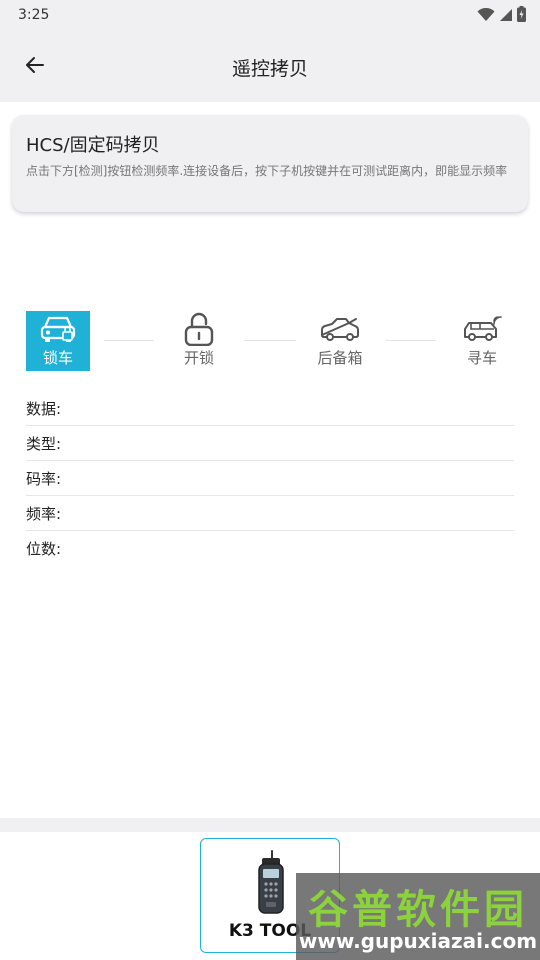  I want to click on field-code-rate: 码率:, so click(270, 478).